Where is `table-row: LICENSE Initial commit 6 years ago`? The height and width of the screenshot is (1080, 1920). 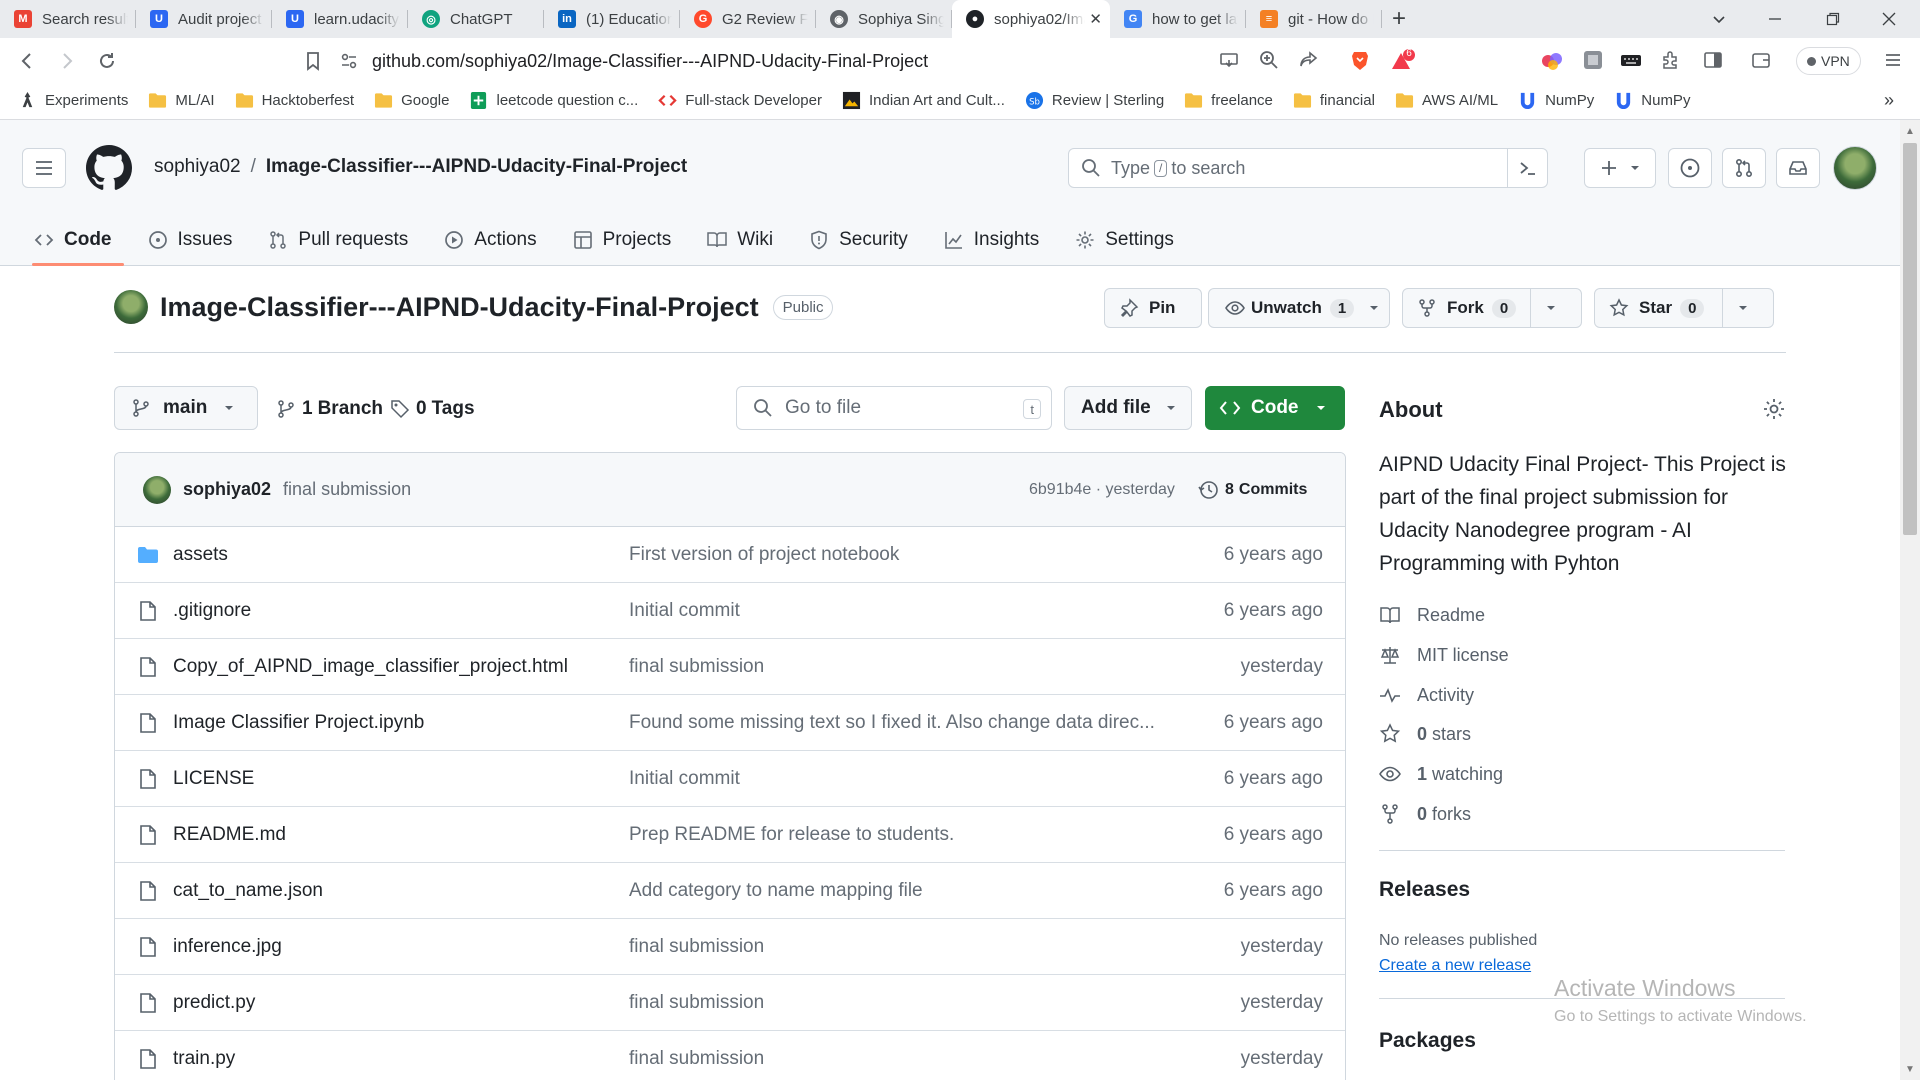 table-row: LICENSE Initial commit 6 years ago is located at coordinates (730, 779).